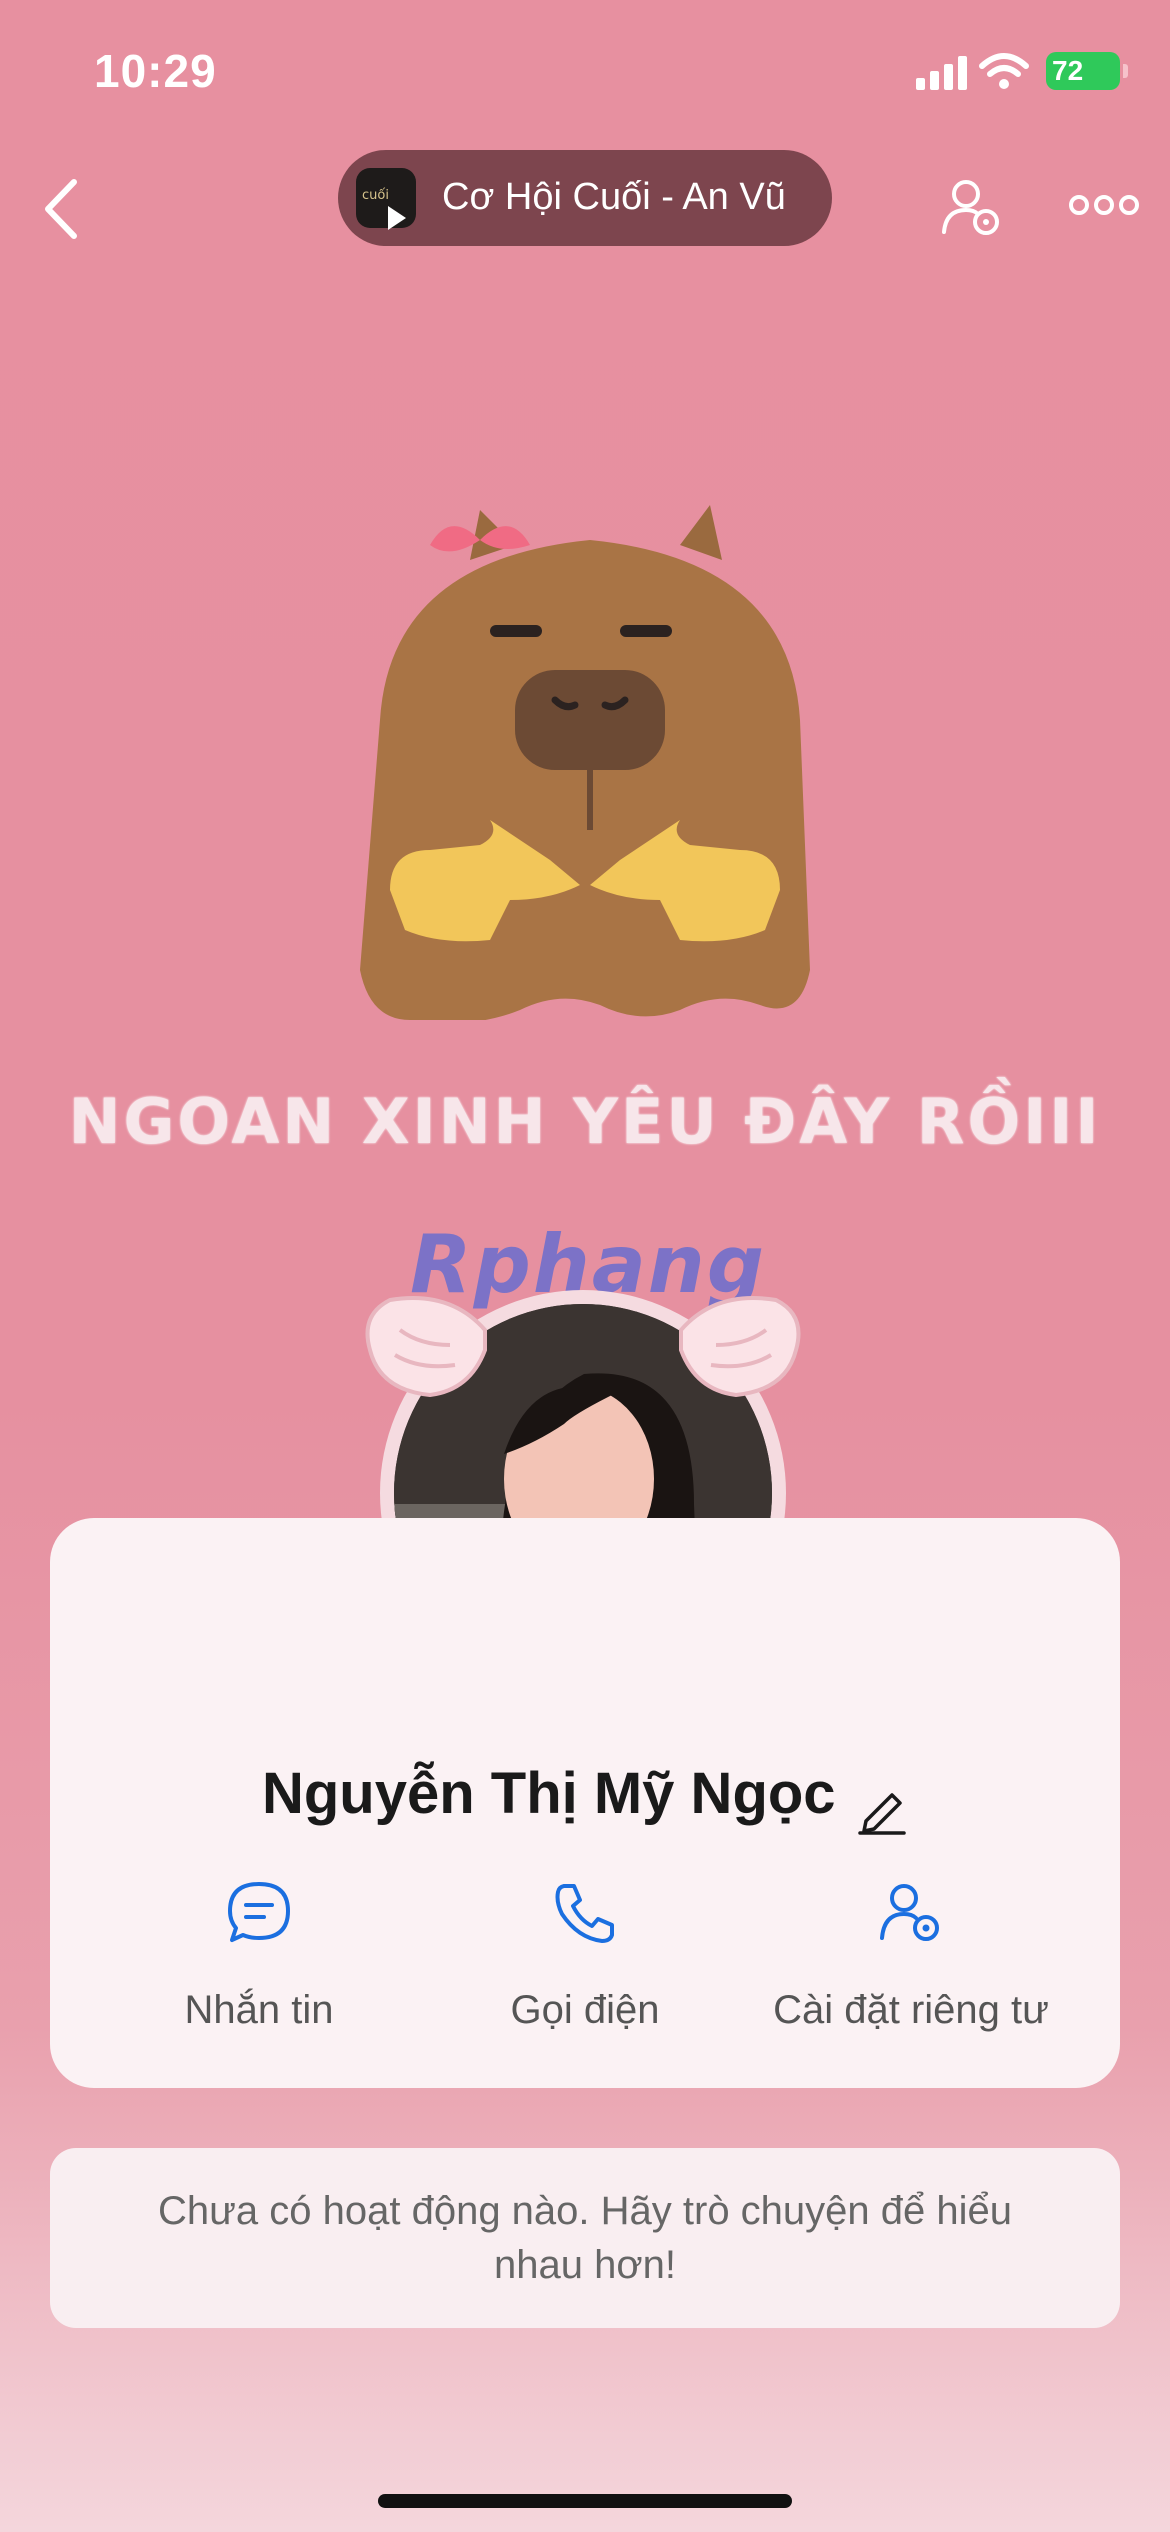  I want to click on privacy-settings-button-label: Cài đặt riêng tư, so click(911, 2010).